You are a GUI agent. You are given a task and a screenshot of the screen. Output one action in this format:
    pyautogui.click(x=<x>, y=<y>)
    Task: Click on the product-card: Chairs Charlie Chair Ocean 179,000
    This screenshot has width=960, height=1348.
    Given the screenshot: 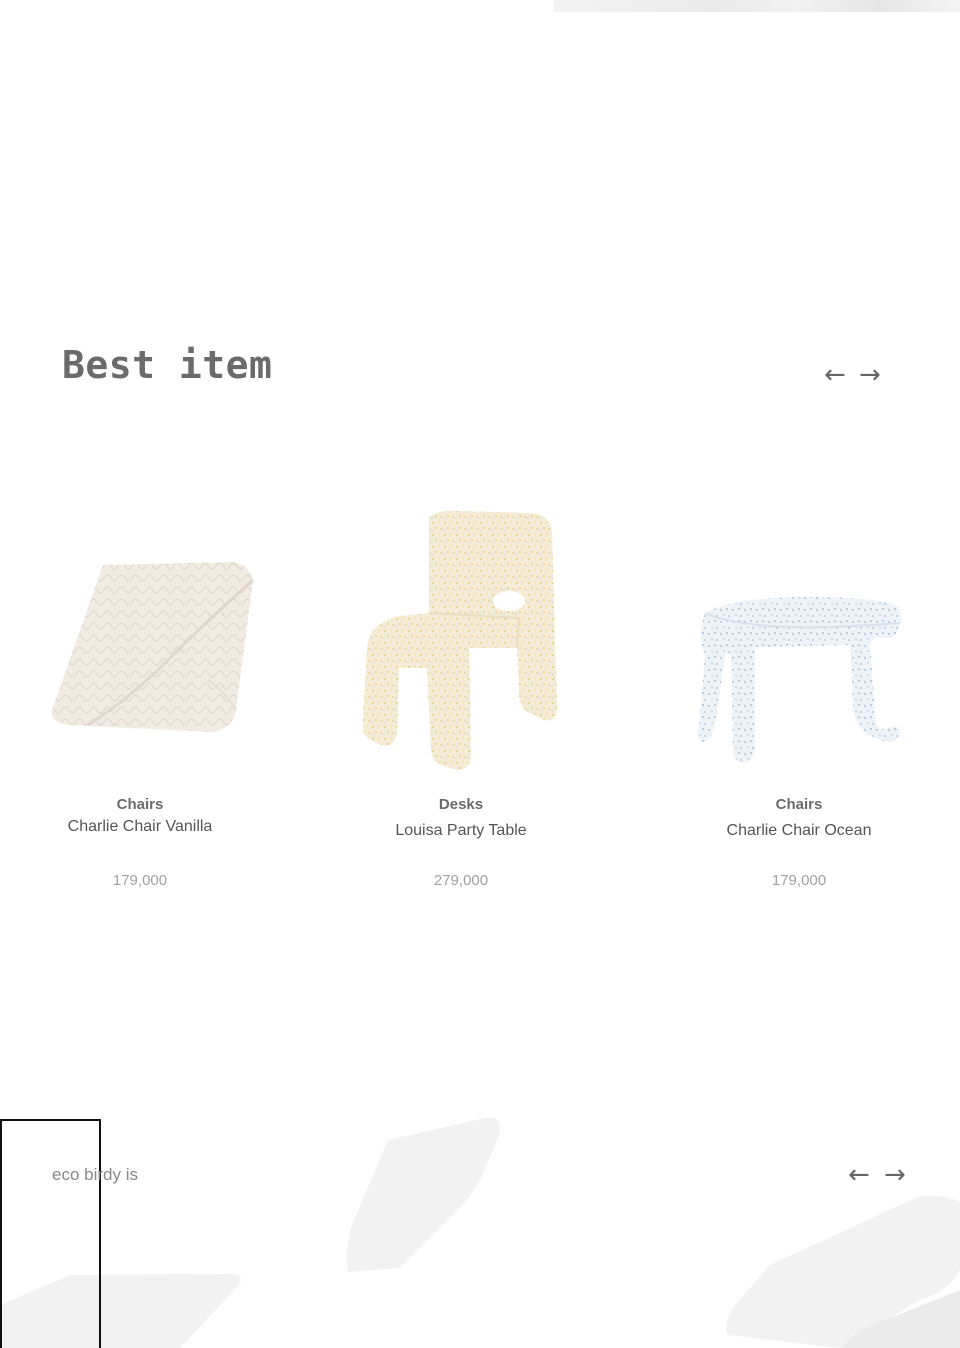 What is the action you would take?
    pyautogui.click(x=799, y=695)
    